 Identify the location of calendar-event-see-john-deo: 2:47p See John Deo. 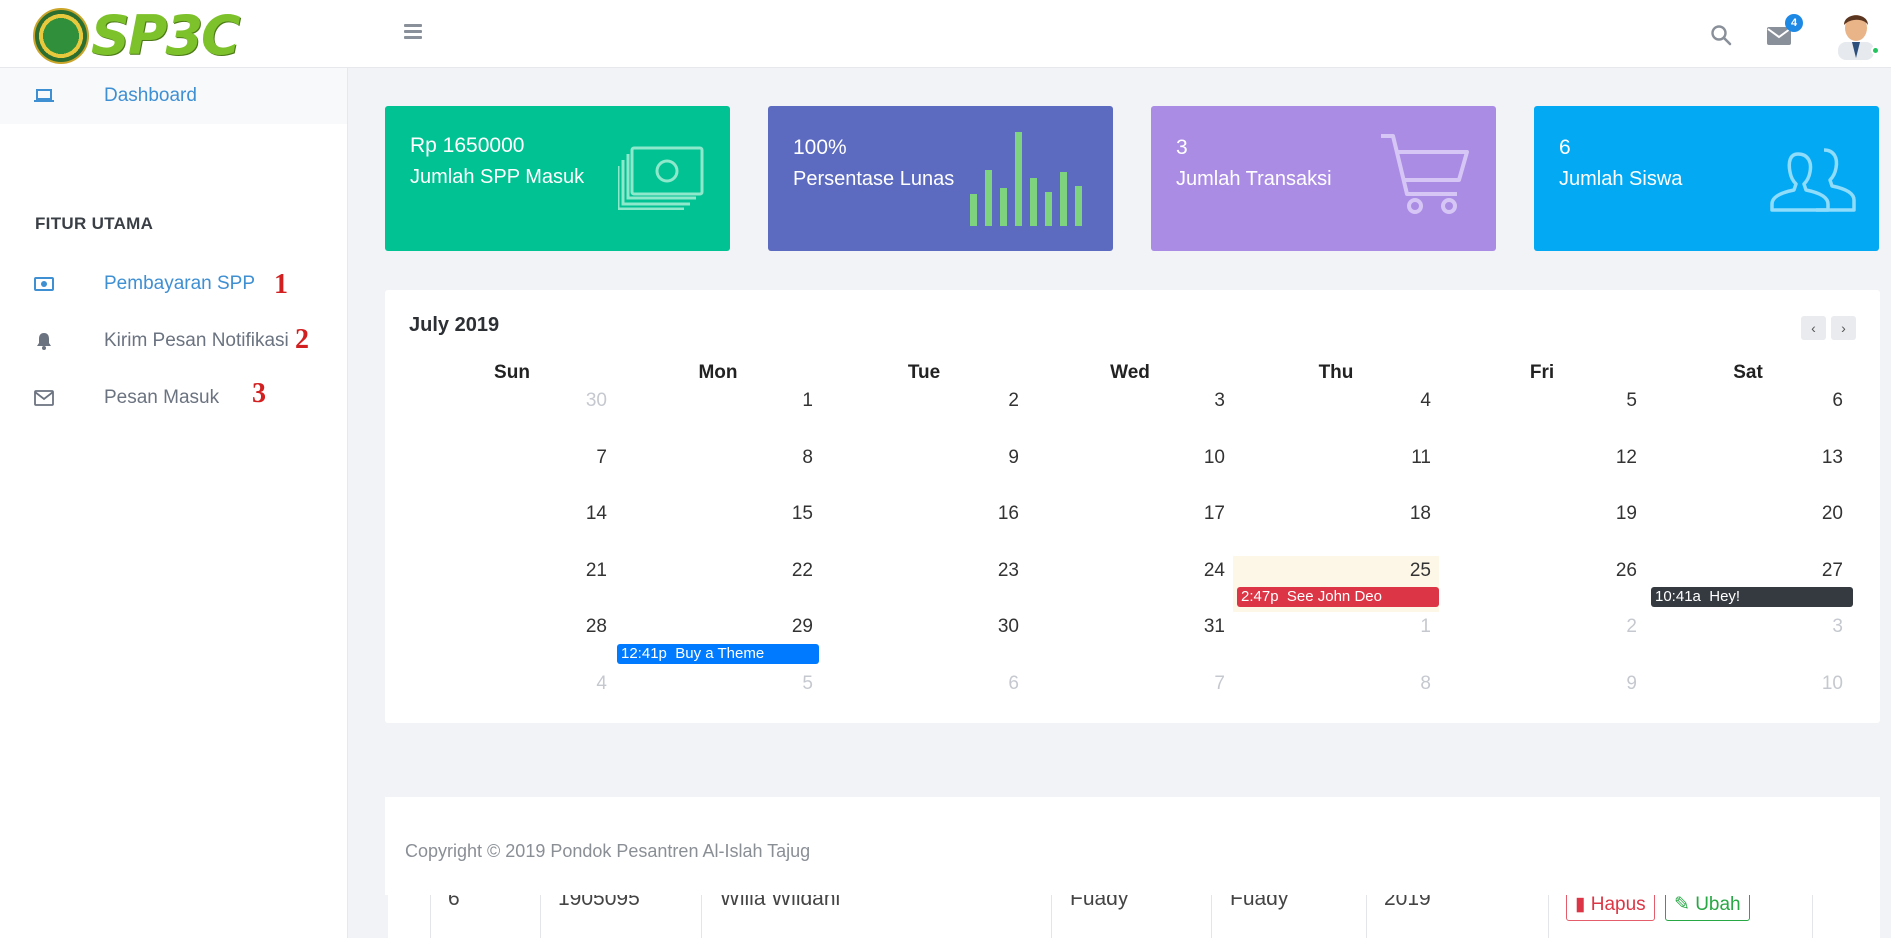
(1338, 597).